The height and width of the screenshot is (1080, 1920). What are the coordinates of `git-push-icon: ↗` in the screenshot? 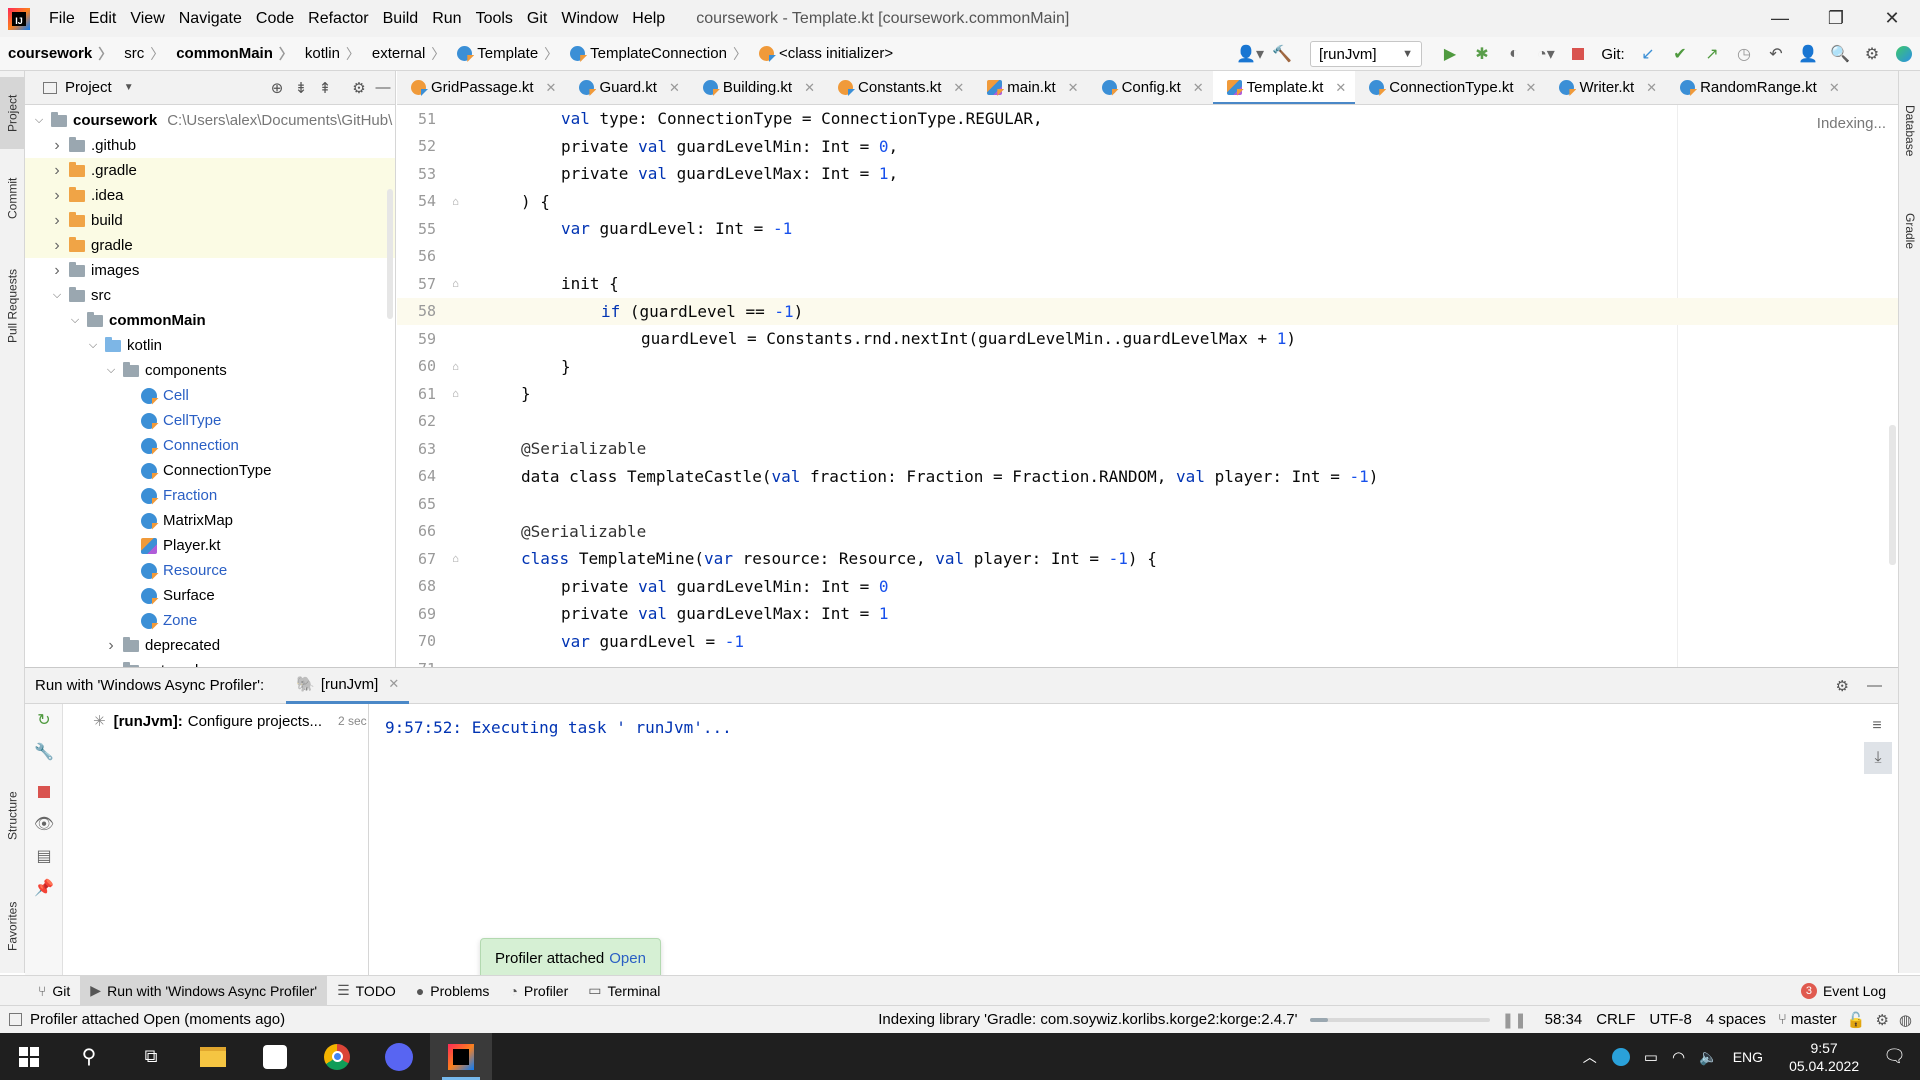 It's located at (1712, 54).